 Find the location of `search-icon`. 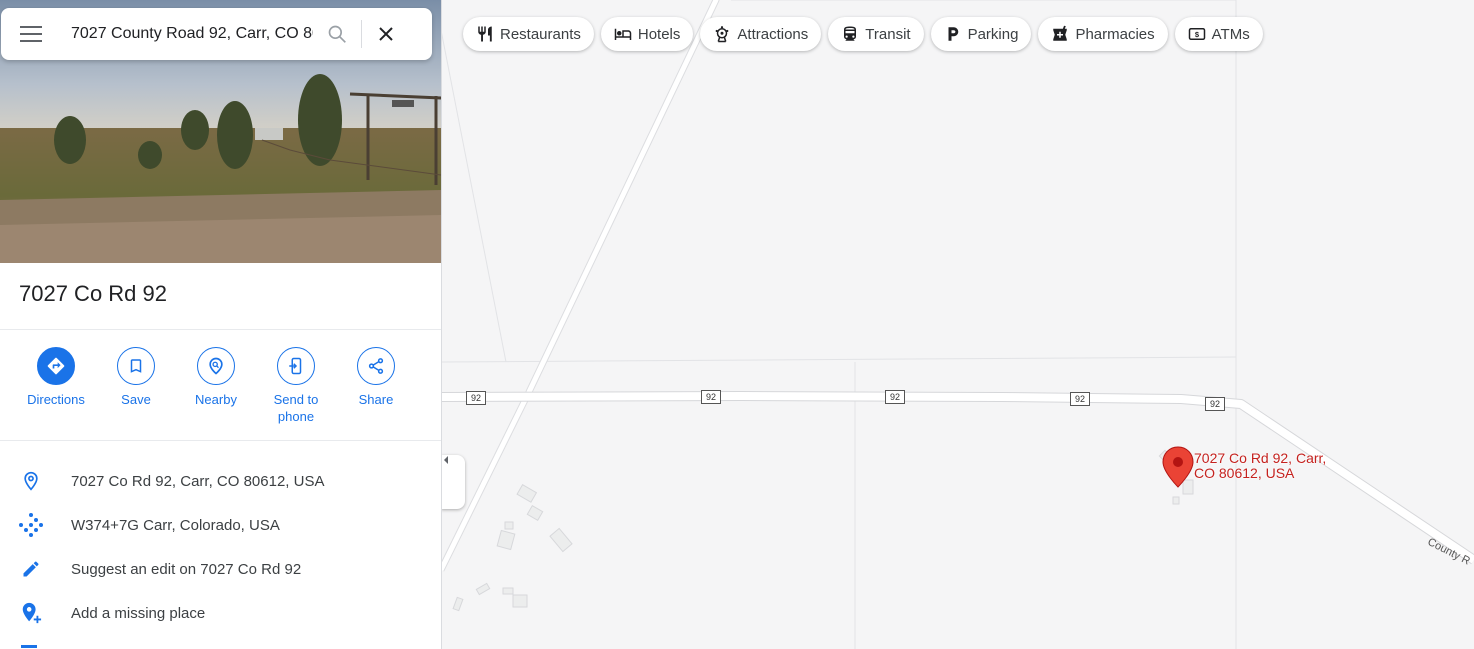

search-icon is located at coordinates (337, 34).